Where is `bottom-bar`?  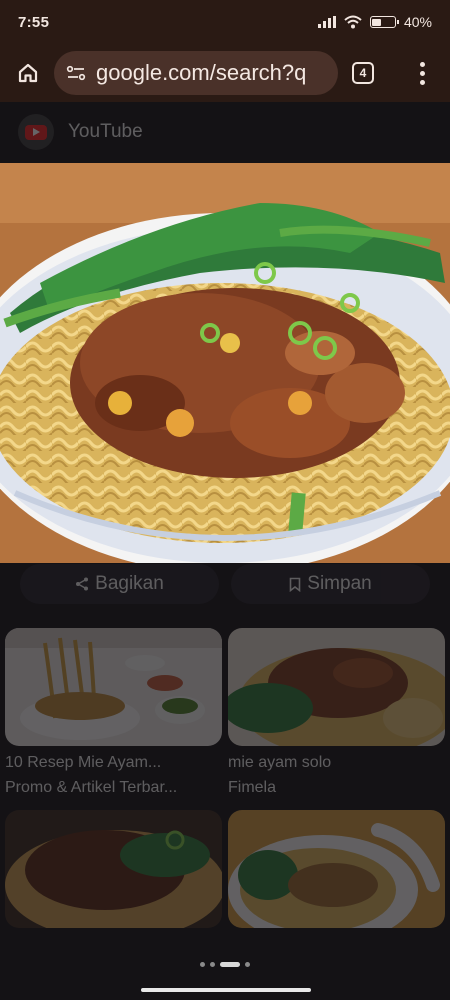 bottom-bar is located at coordinates (225, 976).